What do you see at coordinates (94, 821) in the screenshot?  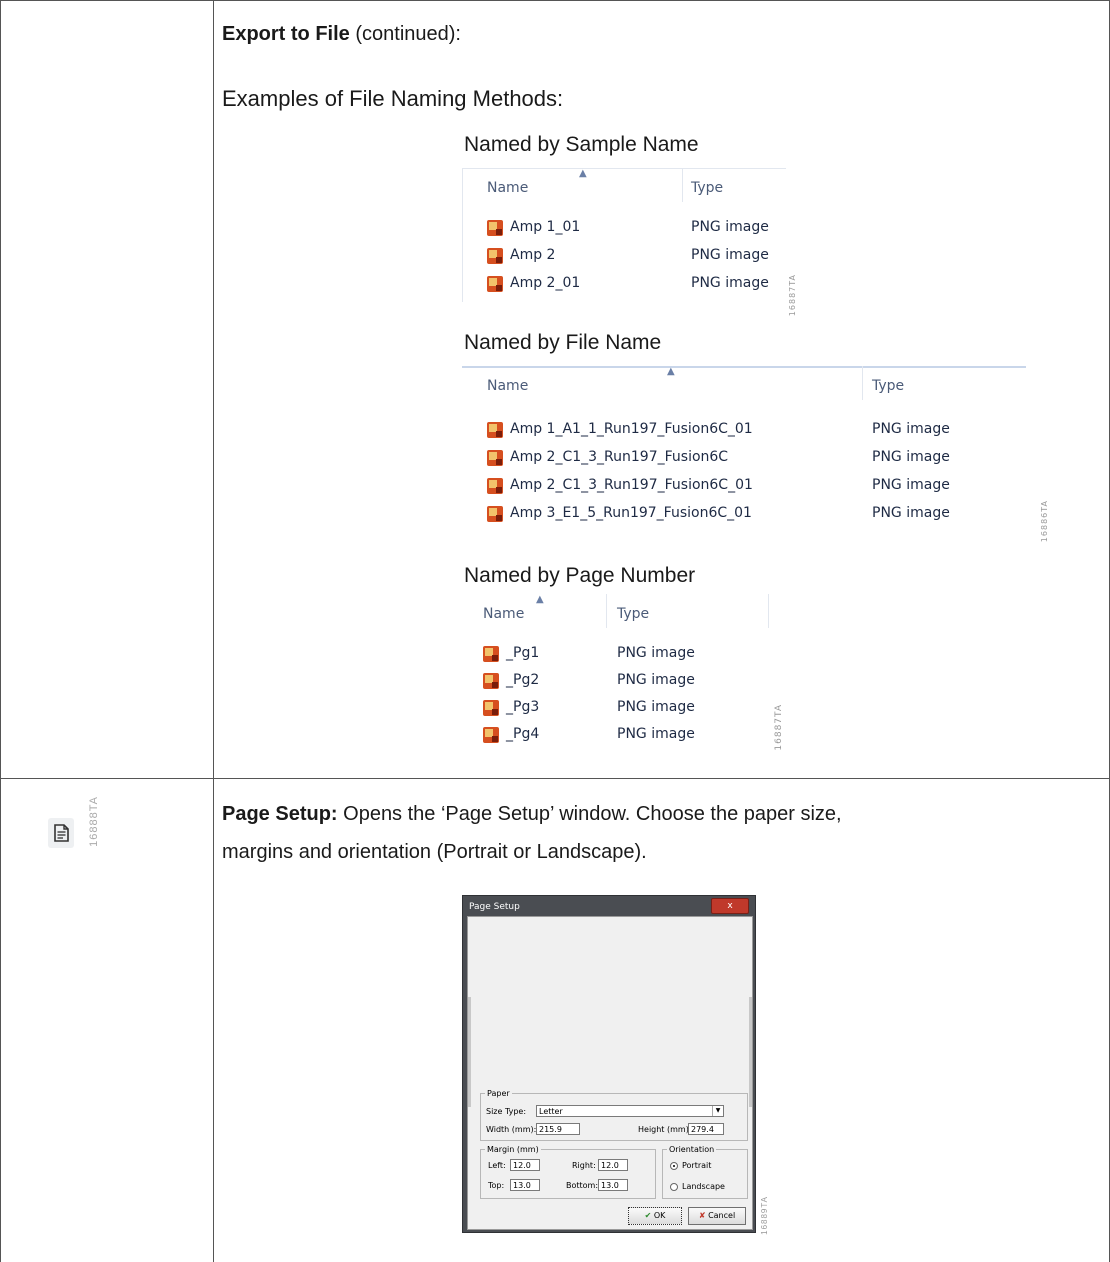 I see `icon-figure-code: 16888TA` at bounding box center [94, 821].